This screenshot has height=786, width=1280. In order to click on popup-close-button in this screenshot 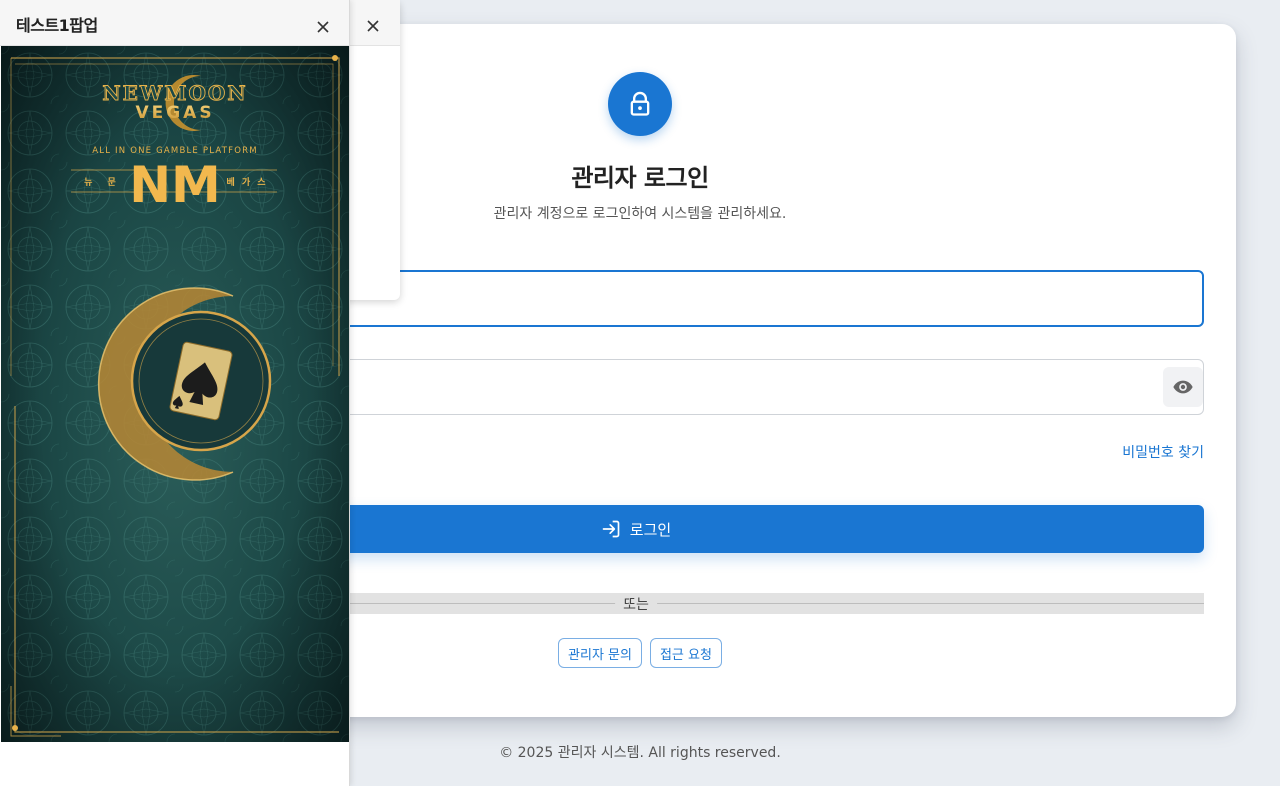, I will do `click(323, 27)`.